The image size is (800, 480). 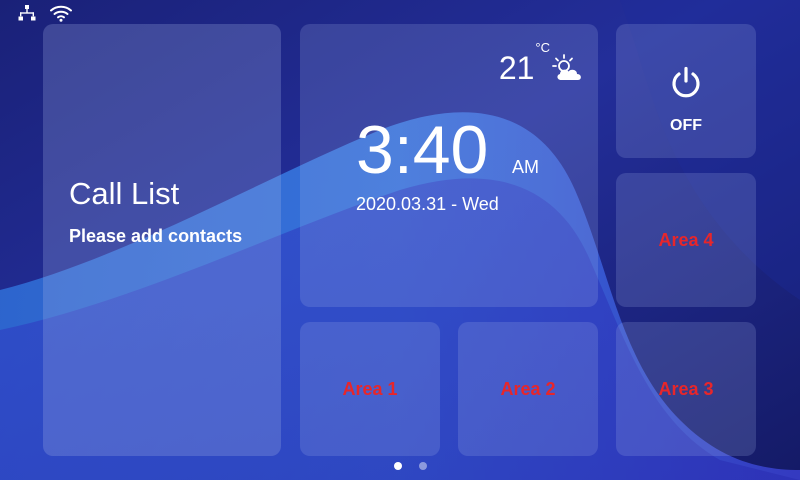 I want to click on power-icon, so click(x=686, y=82).